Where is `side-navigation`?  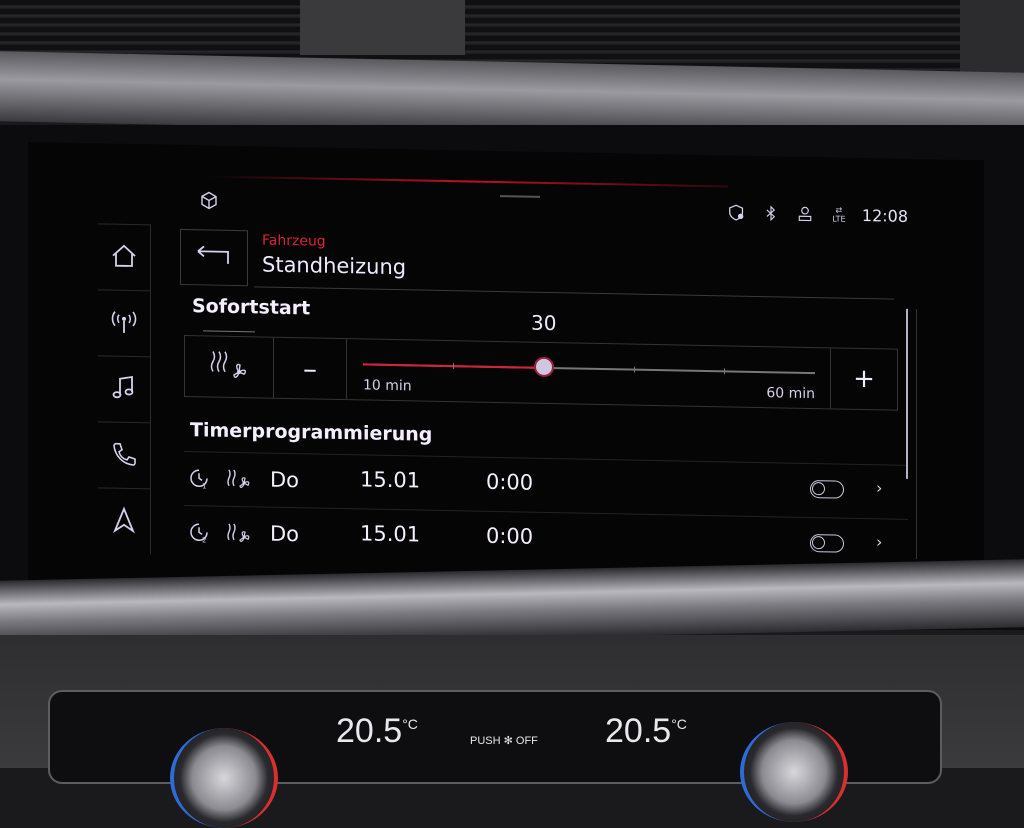 side-navigation is located at coordinates (124, 389).